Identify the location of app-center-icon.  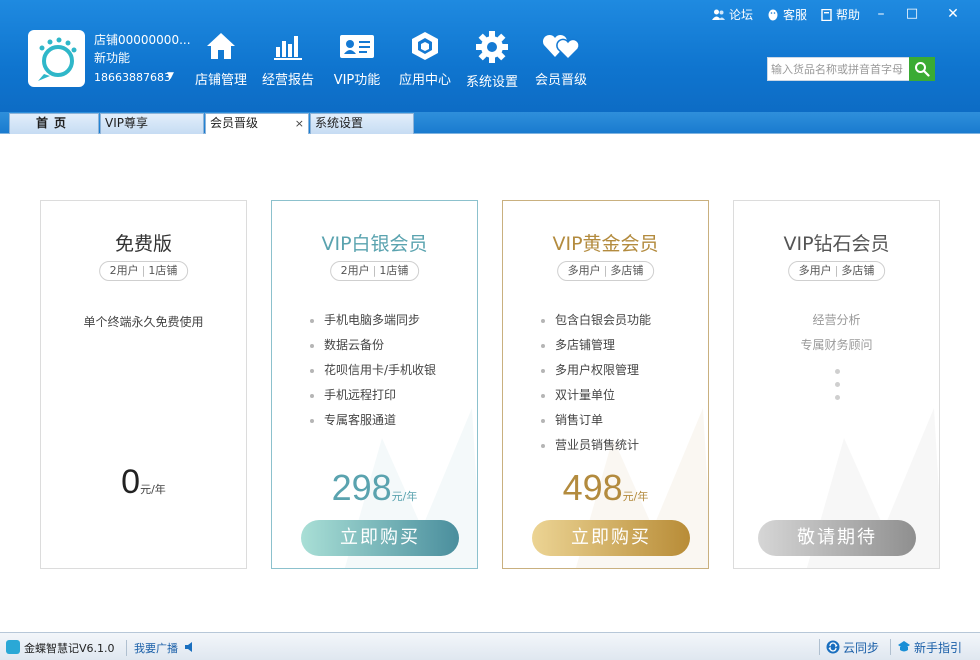
(425, 46).